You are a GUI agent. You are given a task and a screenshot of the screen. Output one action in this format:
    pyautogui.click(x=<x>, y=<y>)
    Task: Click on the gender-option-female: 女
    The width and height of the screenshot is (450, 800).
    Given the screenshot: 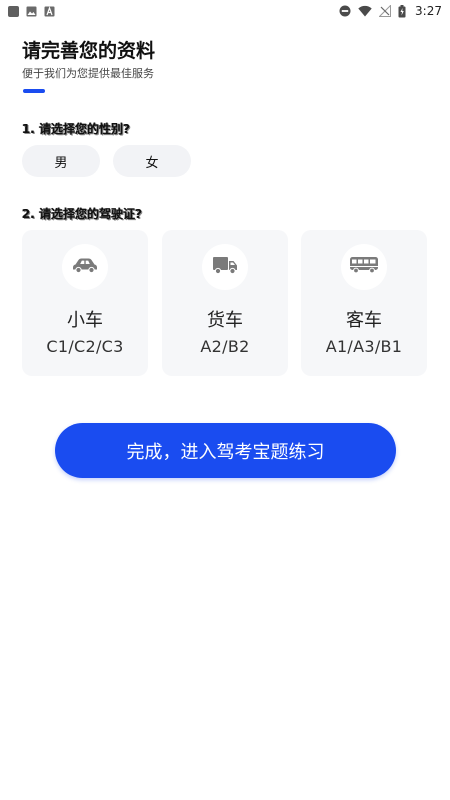 What is the action you would take?
    pyautogui.click(x=152, y=161)
    